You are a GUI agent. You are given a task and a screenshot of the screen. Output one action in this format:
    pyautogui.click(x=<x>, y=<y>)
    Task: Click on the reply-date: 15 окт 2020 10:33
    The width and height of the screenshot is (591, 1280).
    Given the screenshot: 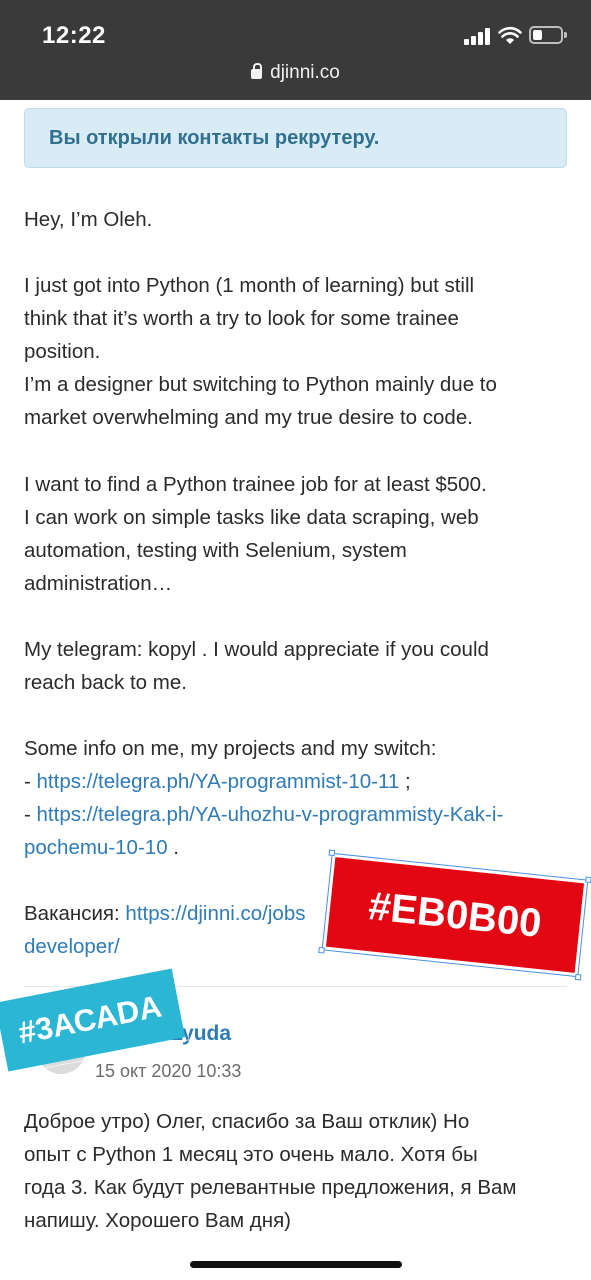 What is the action you would take?
    pyautogui.click(x=168, y=1071)
    